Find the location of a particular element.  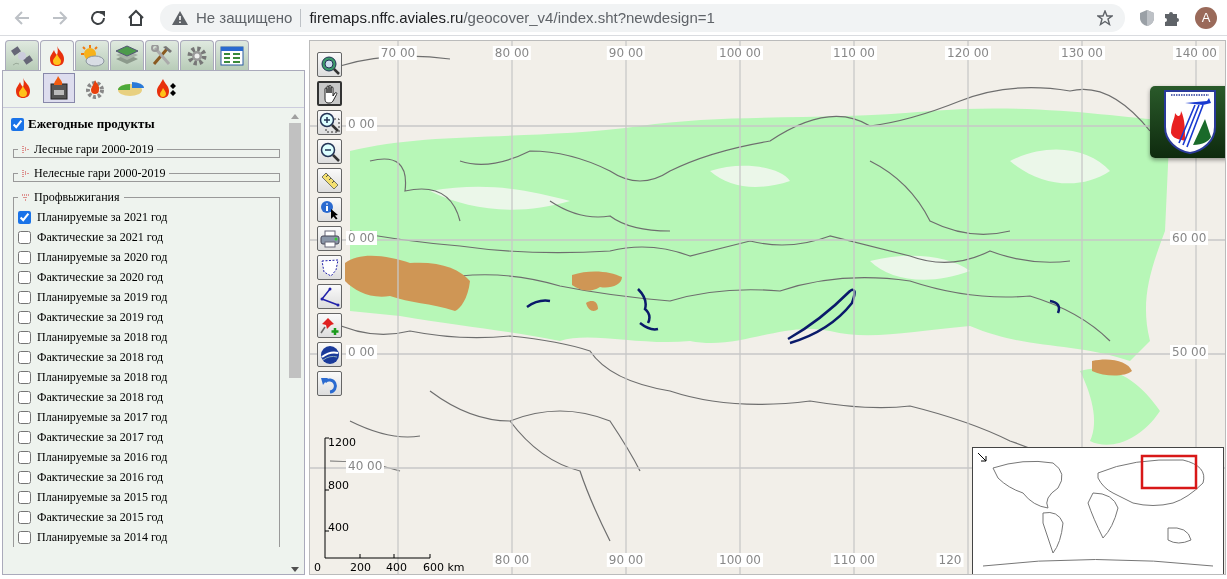

longitude-label: 110 00 is located at coordinates (854, 560).